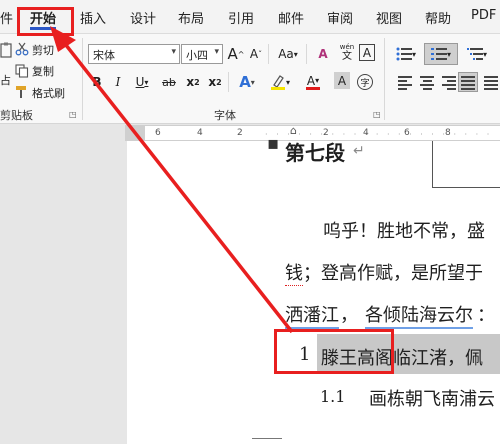 Image resolution: width=500 pixels, height=444 pixels. Describe the element at coordinates (45, 21) in the screenshot. I see `annotation-box-home-tab` at that location.